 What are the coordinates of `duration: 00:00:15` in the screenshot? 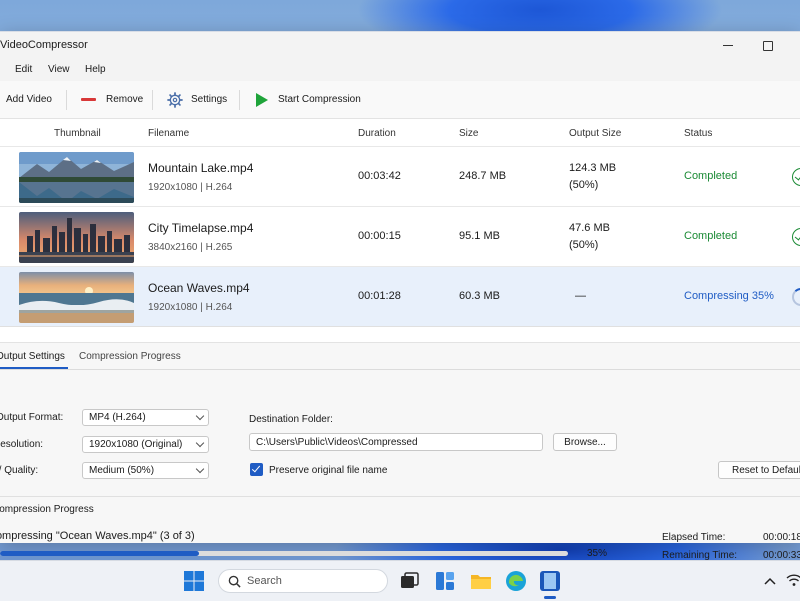 It's located at (379, 236).